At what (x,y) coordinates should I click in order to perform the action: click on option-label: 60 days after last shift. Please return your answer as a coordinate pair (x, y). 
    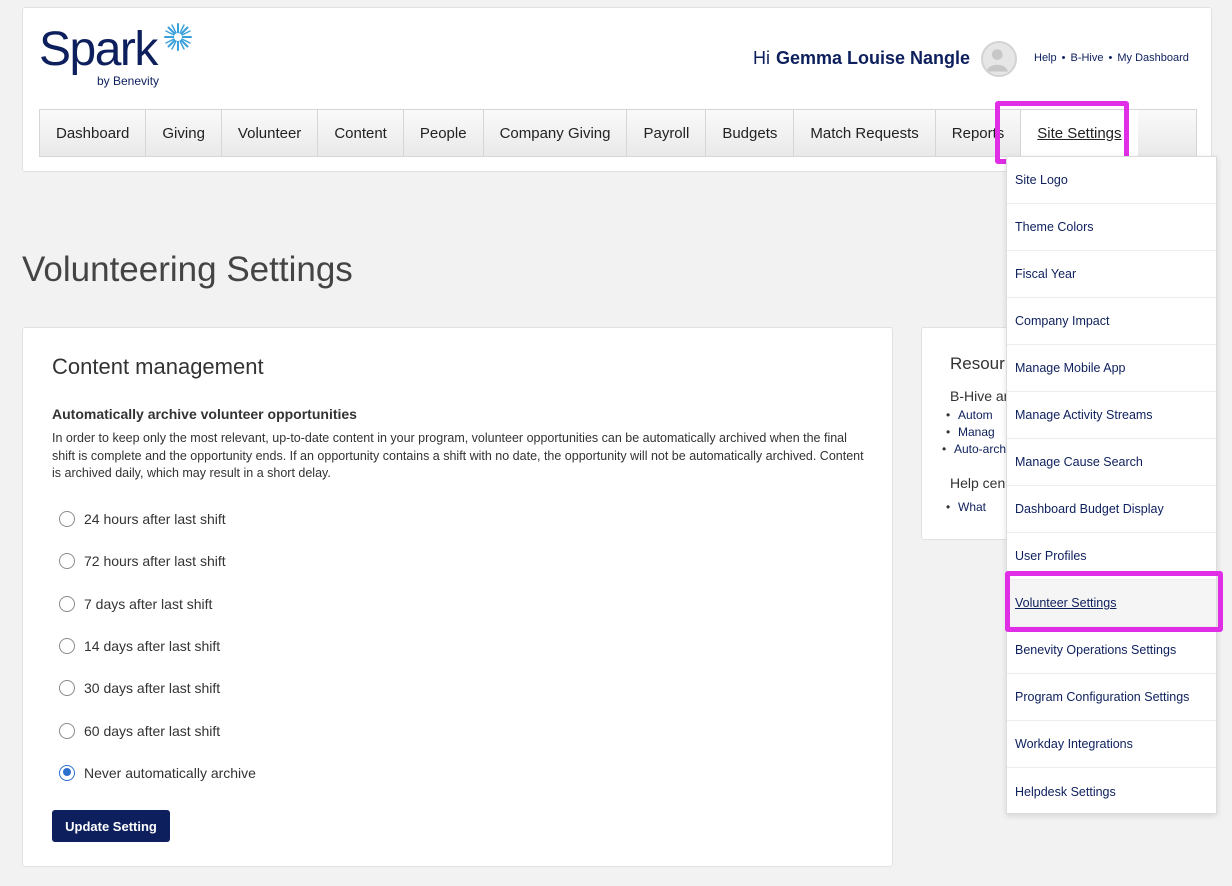
    Looking at the image, I should click on (152, 730).